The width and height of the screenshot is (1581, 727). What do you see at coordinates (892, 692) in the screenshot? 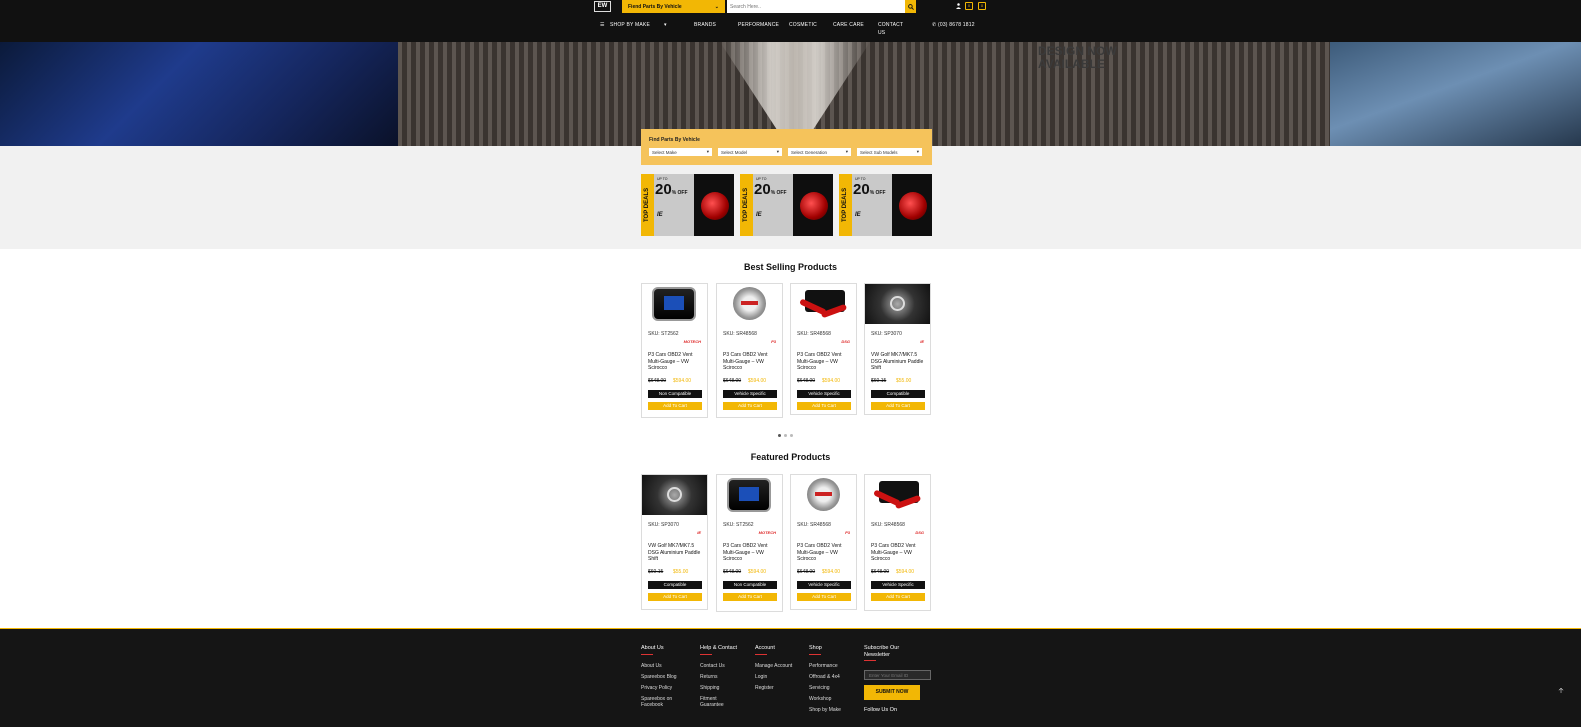
I see `newsletter-submit-button: SUBMIT NOW` at bounding box center [892, 692].